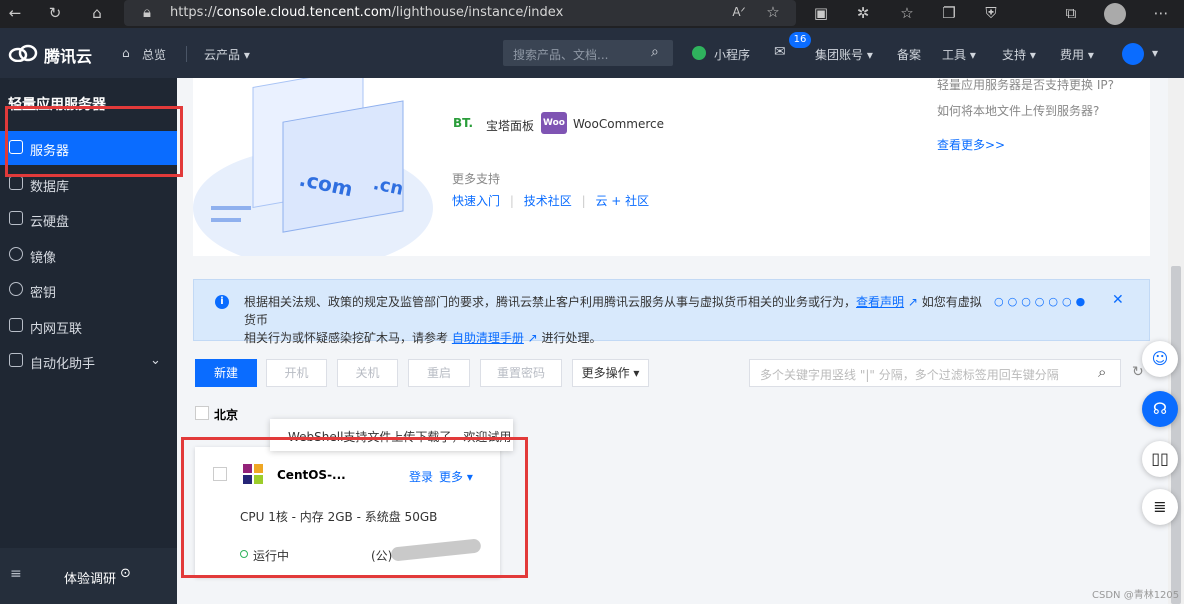 Image resolution: width=1184 pixels, height=604 pixels. I want to click on key-icon, so click(16, 289).